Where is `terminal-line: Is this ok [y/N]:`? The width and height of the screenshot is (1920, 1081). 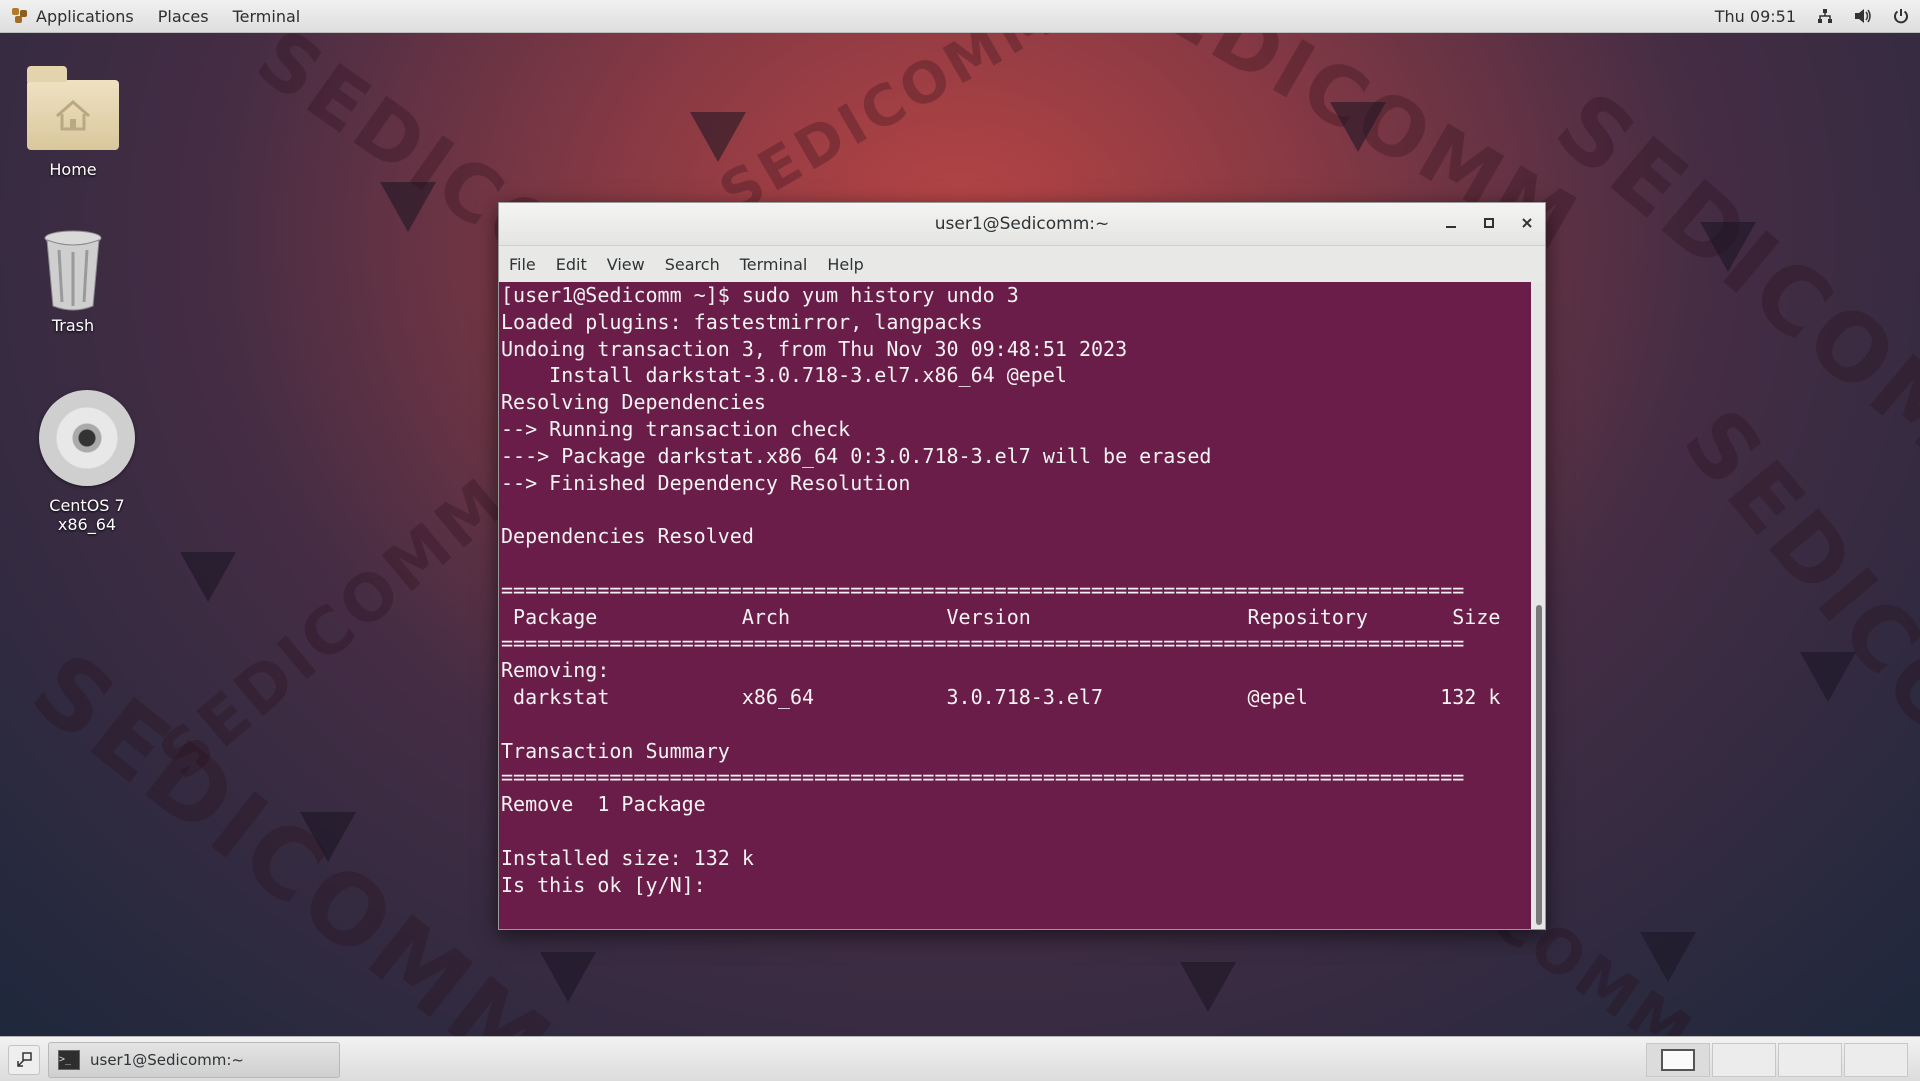
terminal-line: Is this ok [y/N]: is located at coordinates (609, 884).